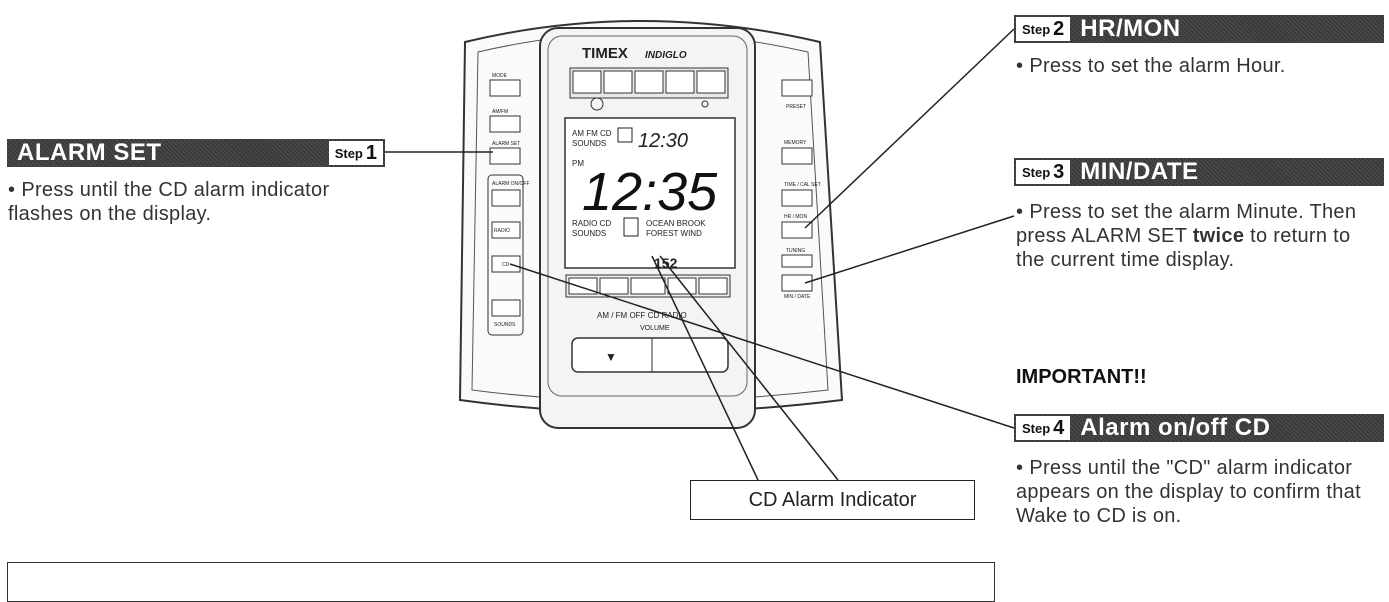  What do you see at coordinates (605, 53) in the screenshot?
I see `brand-logo: TIMEX` at bounding box center [605, 53].